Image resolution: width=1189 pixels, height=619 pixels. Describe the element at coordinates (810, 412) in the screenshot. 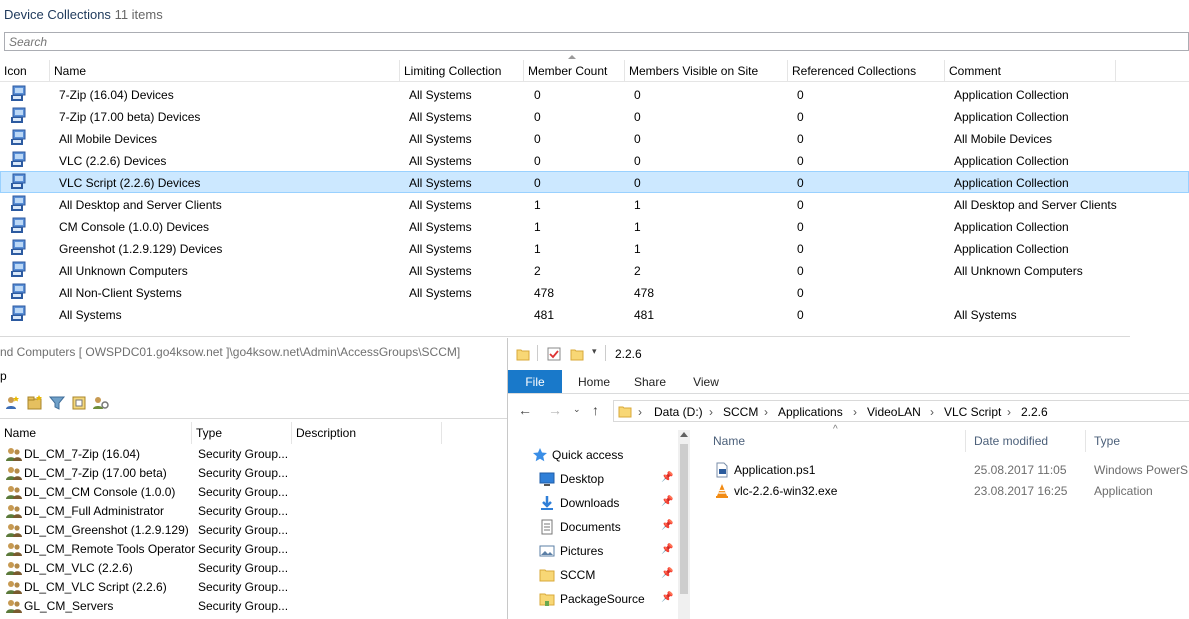

I see `breadcrumb-applications: Applications` at that location.